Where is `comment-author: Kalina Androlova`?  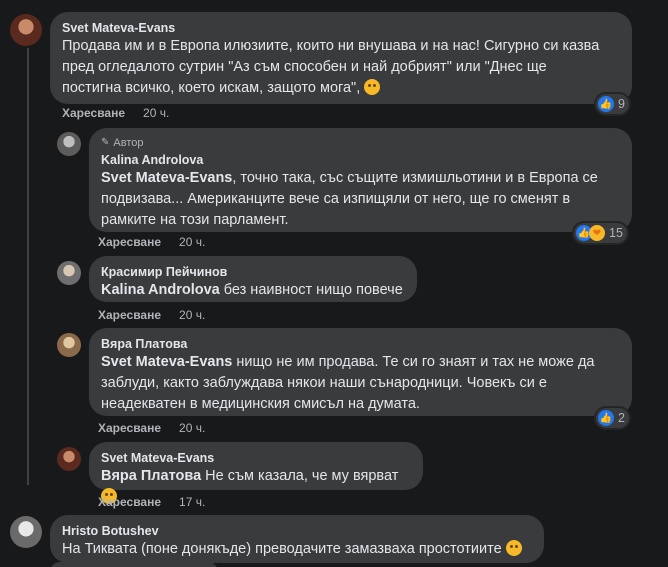 comment-author: Kalina Androlova is located at coordinates (360, 160).